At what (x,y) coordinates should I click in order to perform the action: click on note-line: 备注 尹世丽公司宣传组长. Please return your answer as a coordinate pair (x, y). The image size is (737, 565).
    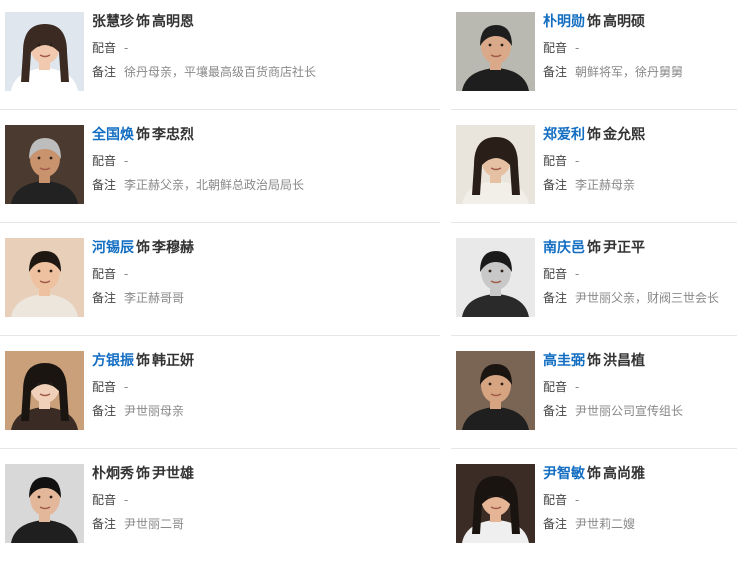
    Looking at the image, I should click on (640, 411).